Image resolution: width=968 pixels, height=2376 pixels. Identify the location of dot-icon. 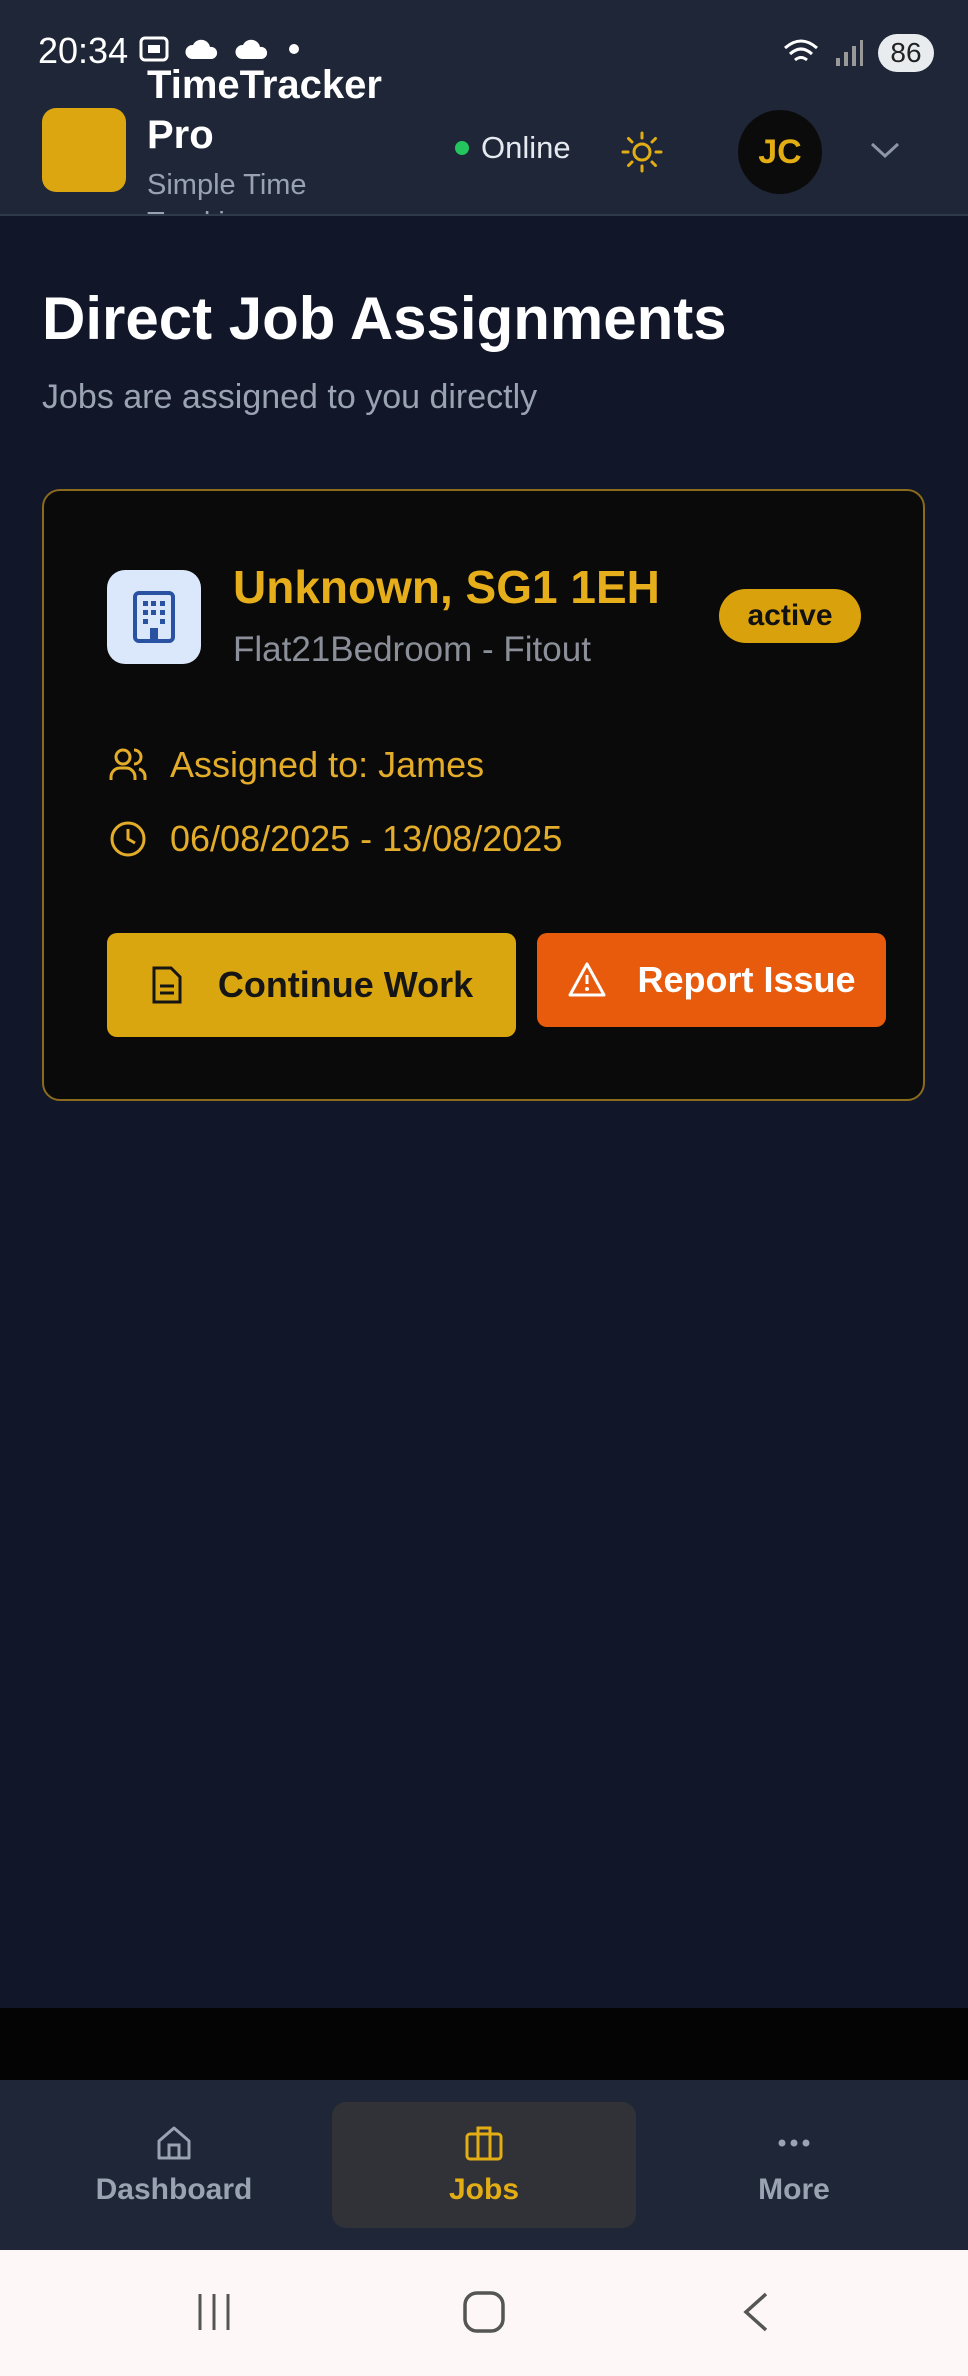
(294, 49).